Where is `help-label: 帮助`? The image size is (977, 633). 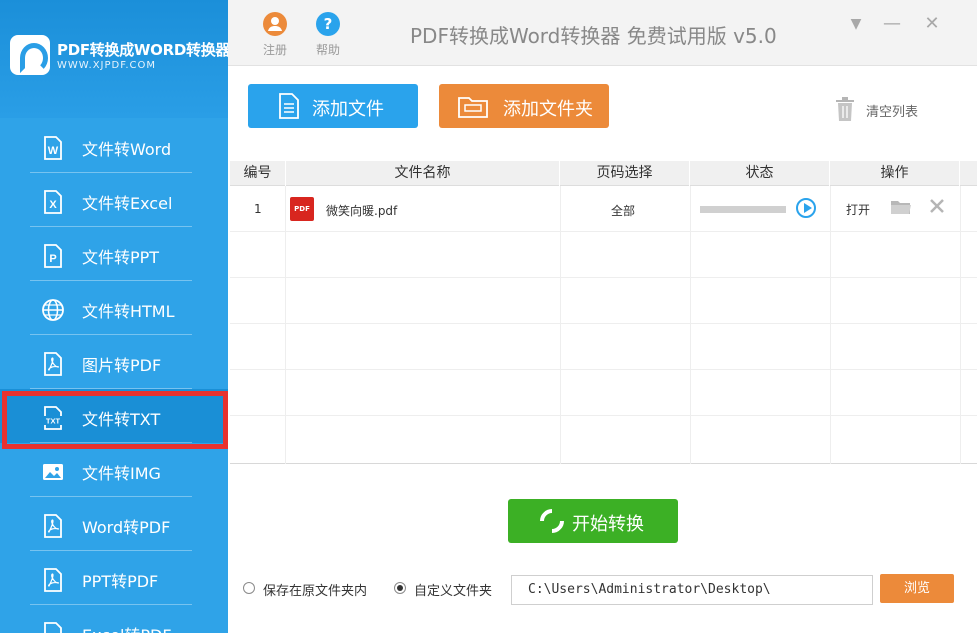
help-label: 帮助 is located at coordinates (327, 50).